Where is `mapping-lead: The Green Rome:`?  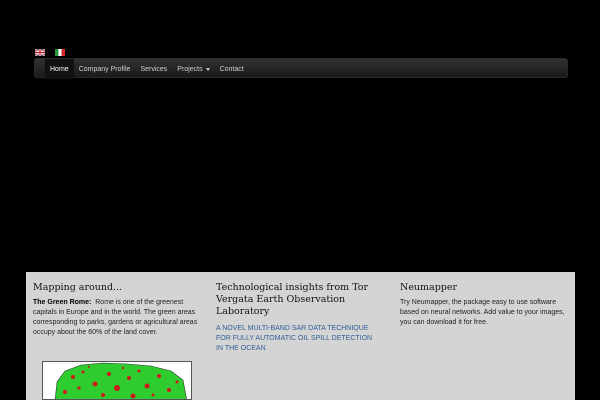
mapping-lead: The Green Rome: is located at coordinates (62, 302).